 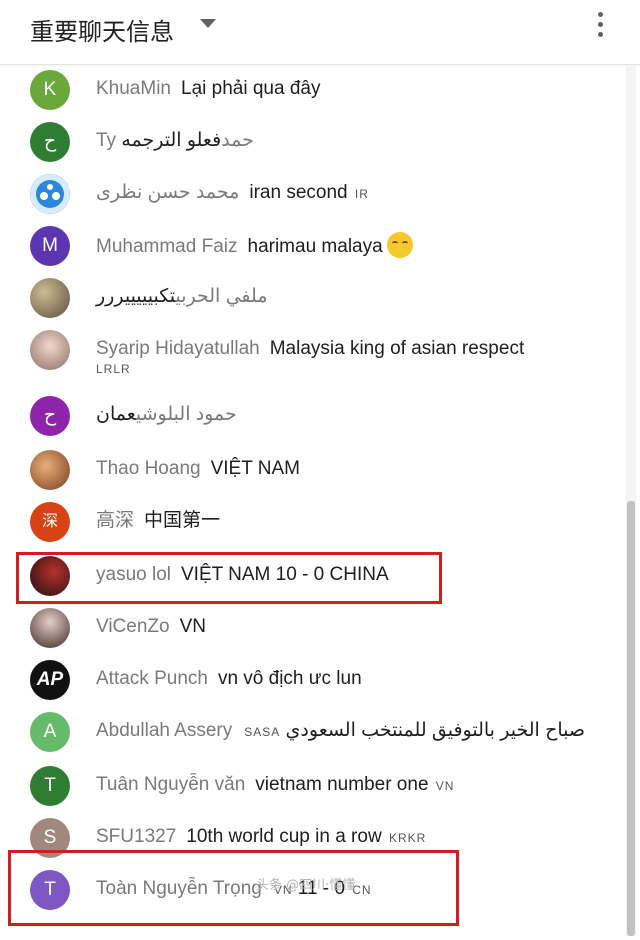 What do you see at coordinates (50, 90) in the screenshot?
I see `avatar: K` at bounding box center [50, 90].